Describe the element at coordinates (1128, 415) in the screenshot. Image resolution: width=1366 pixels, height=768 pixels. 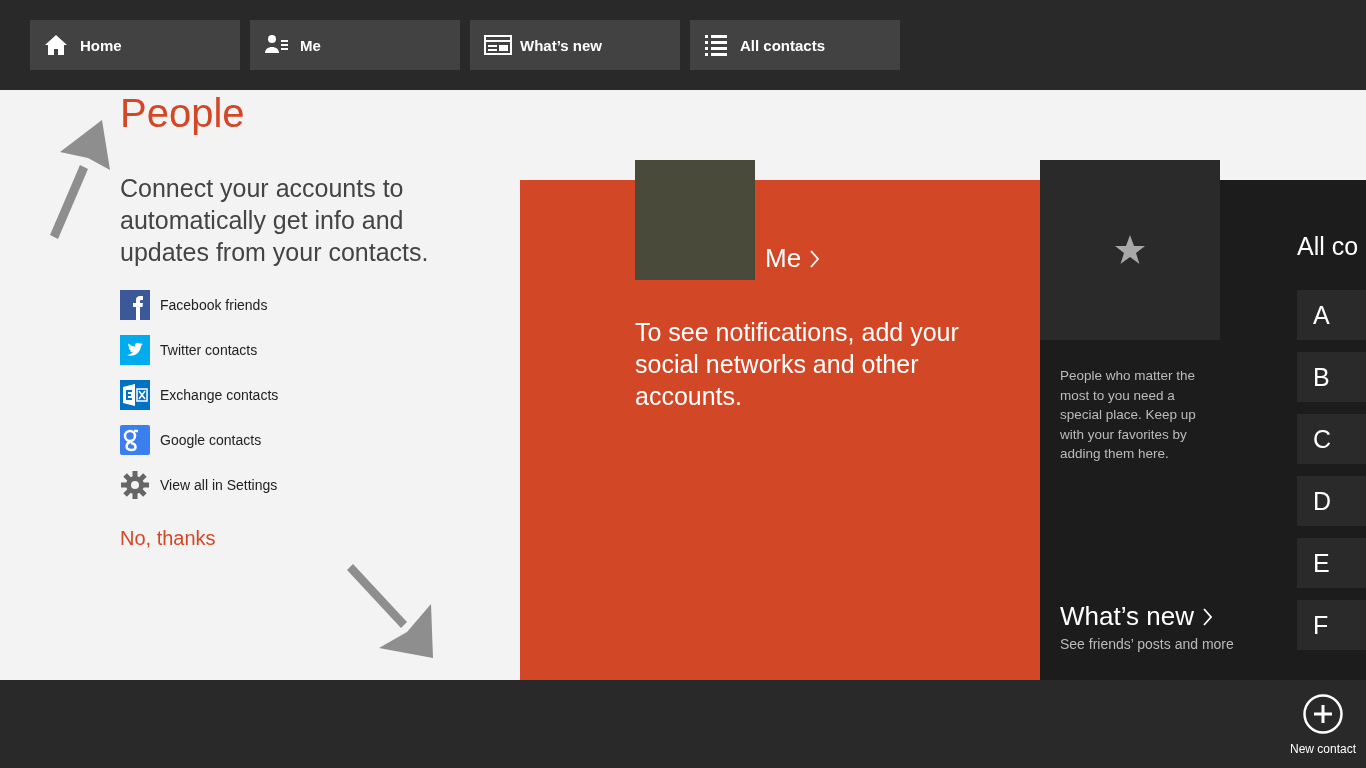
I see `favorites-description: People who matter the most to you need a special place. Keep up with your favorites by adding them here.` at that location.